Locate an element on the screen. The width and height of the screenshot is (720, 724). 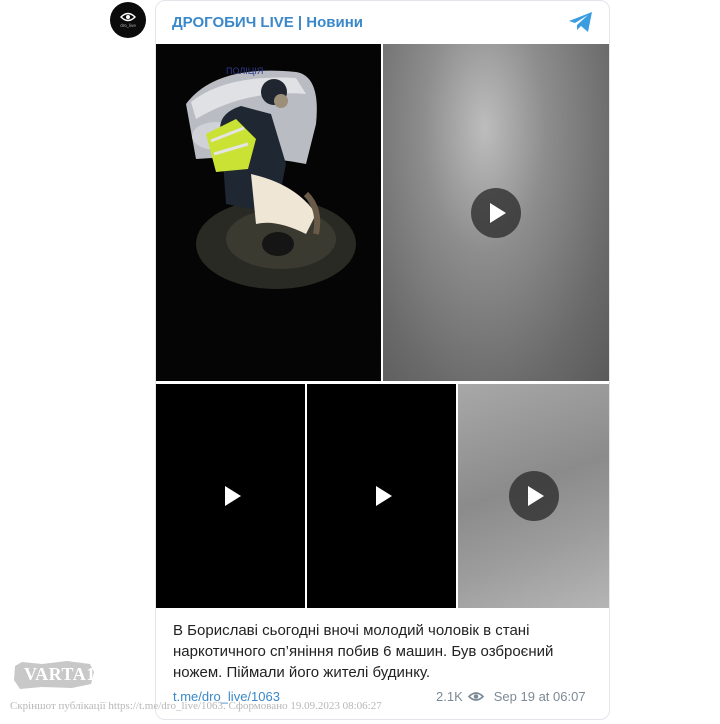
view-count: 2.1K is located at coordinates (449, 696).